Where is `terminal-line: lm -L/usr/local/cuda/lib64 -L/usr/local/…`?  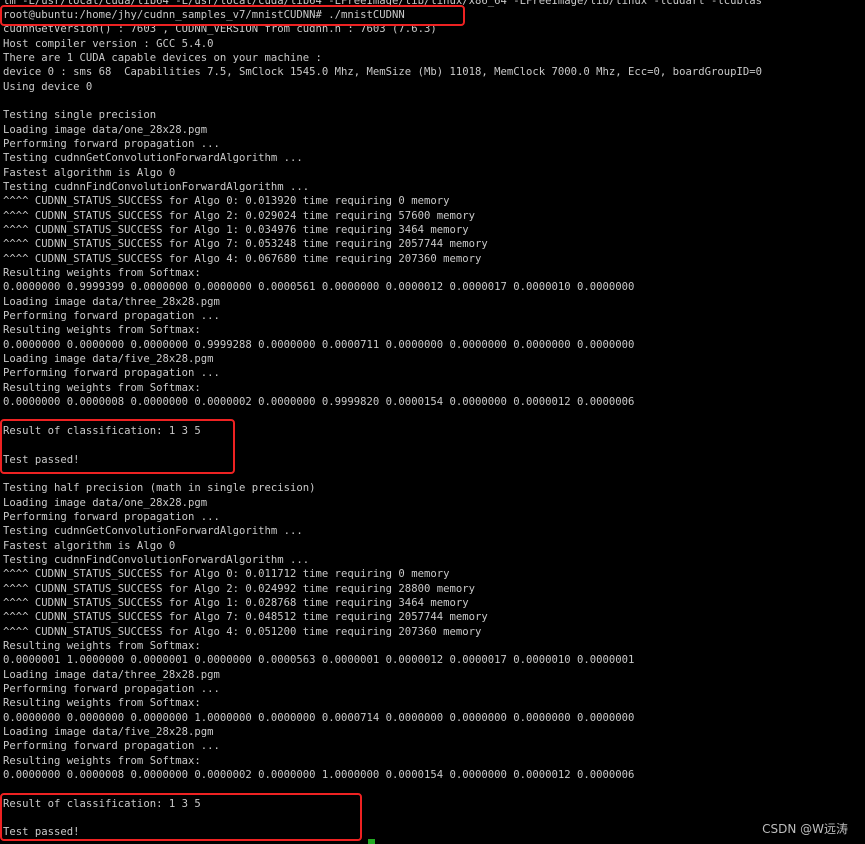
terminal-line: lm -L/usr/local/cuda/lib64 -L/usr/local/… is located at coordinates (382, 3).